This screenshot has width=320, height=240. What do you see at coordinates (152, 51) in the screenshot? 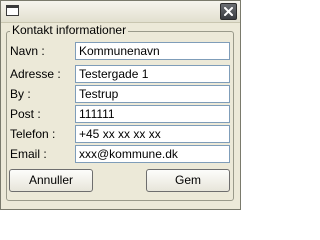
I see `name-field: Kommunenavn` at bounding box center [152, 51].